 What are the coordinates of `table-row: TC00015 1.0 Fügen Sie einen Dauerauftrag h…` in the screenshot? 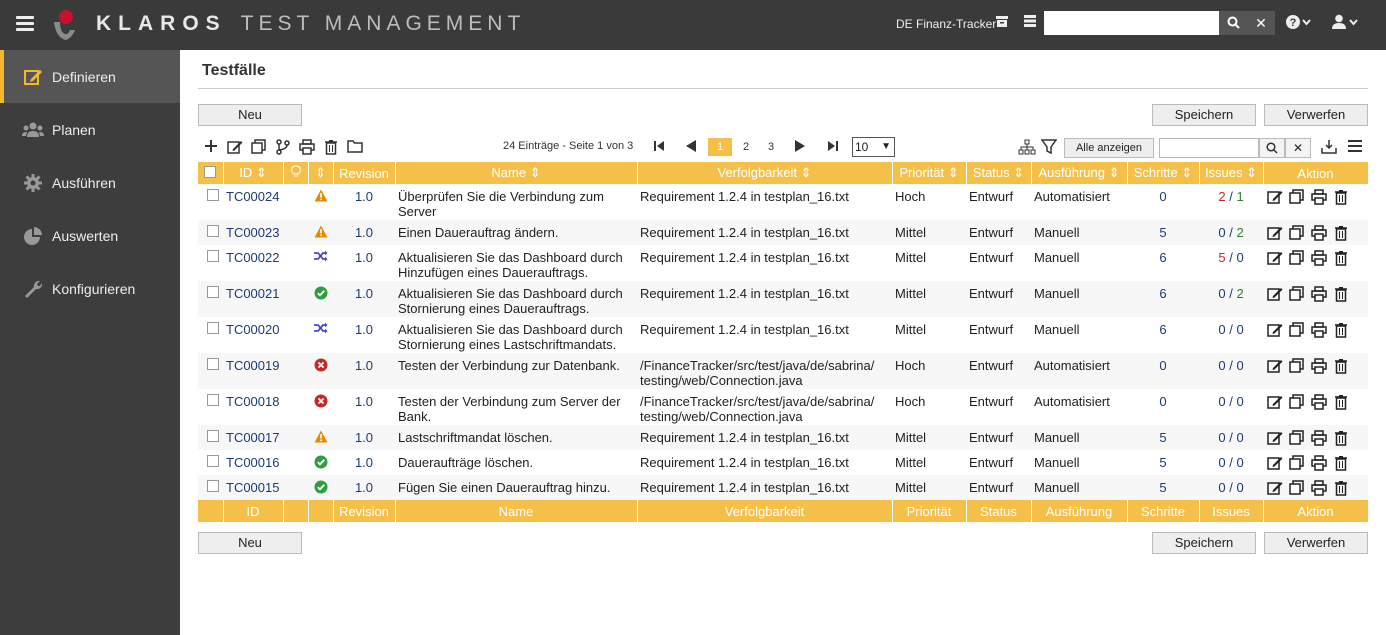 It's located at (783, 487).